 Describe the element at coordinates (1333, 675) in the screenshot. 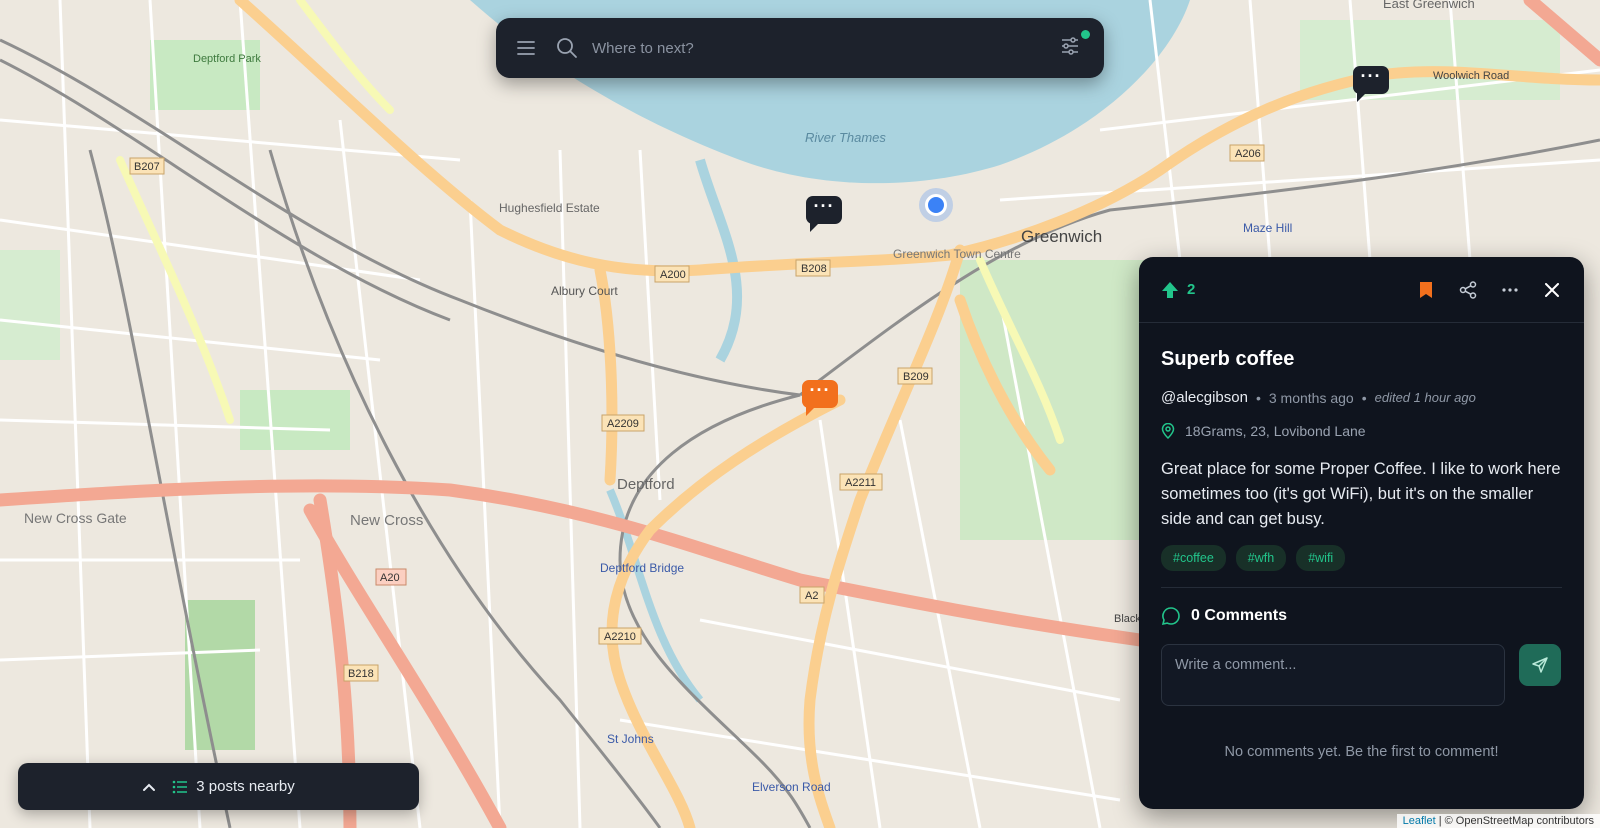

I see `comment-input` at that location.